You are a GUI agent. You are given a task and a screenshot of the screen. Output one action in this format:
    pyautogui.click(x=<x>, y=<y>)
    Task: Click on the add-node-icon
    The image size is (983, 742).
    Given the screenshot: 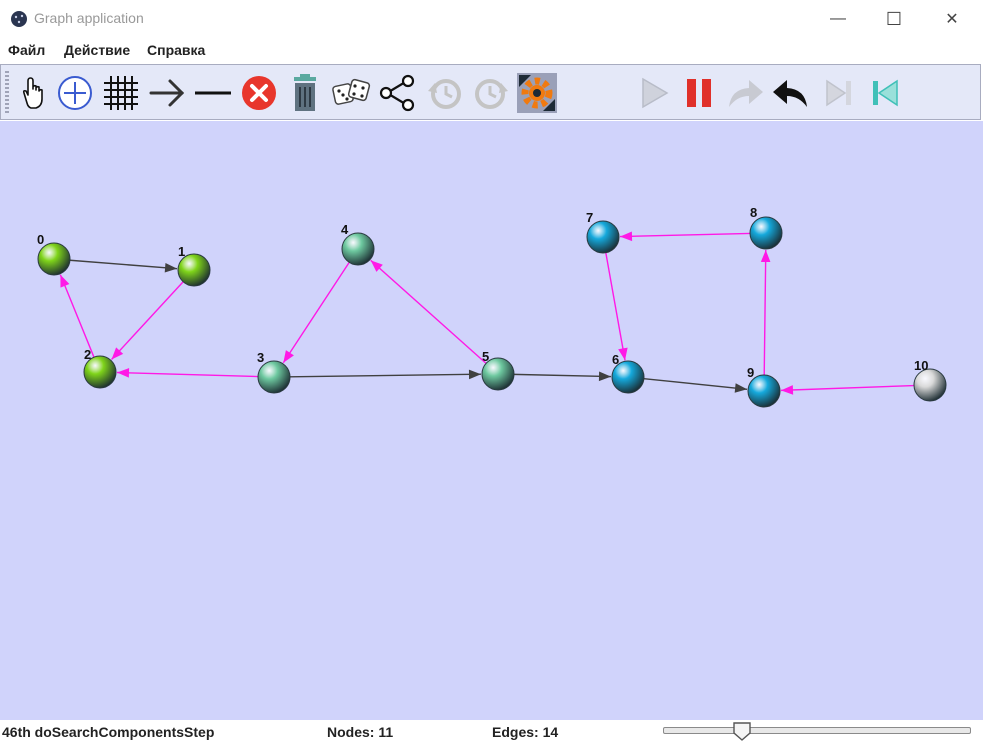 What is the action you would take?
    pyautogui.click(x=75, y=93)
    